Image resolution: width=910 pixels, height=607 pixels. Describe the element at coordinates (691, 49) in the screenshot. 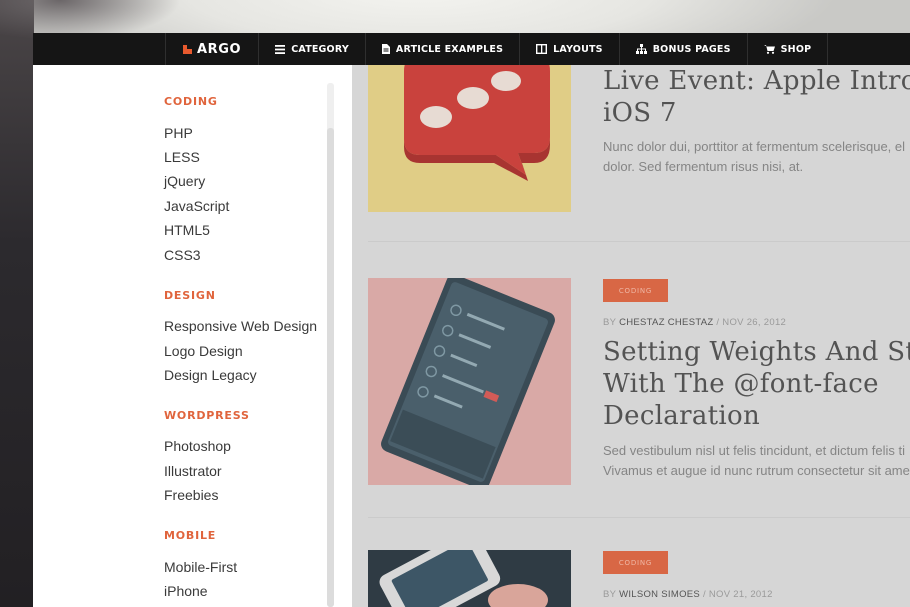

I see `nav-item-label: BONUS PAGES` at that location.